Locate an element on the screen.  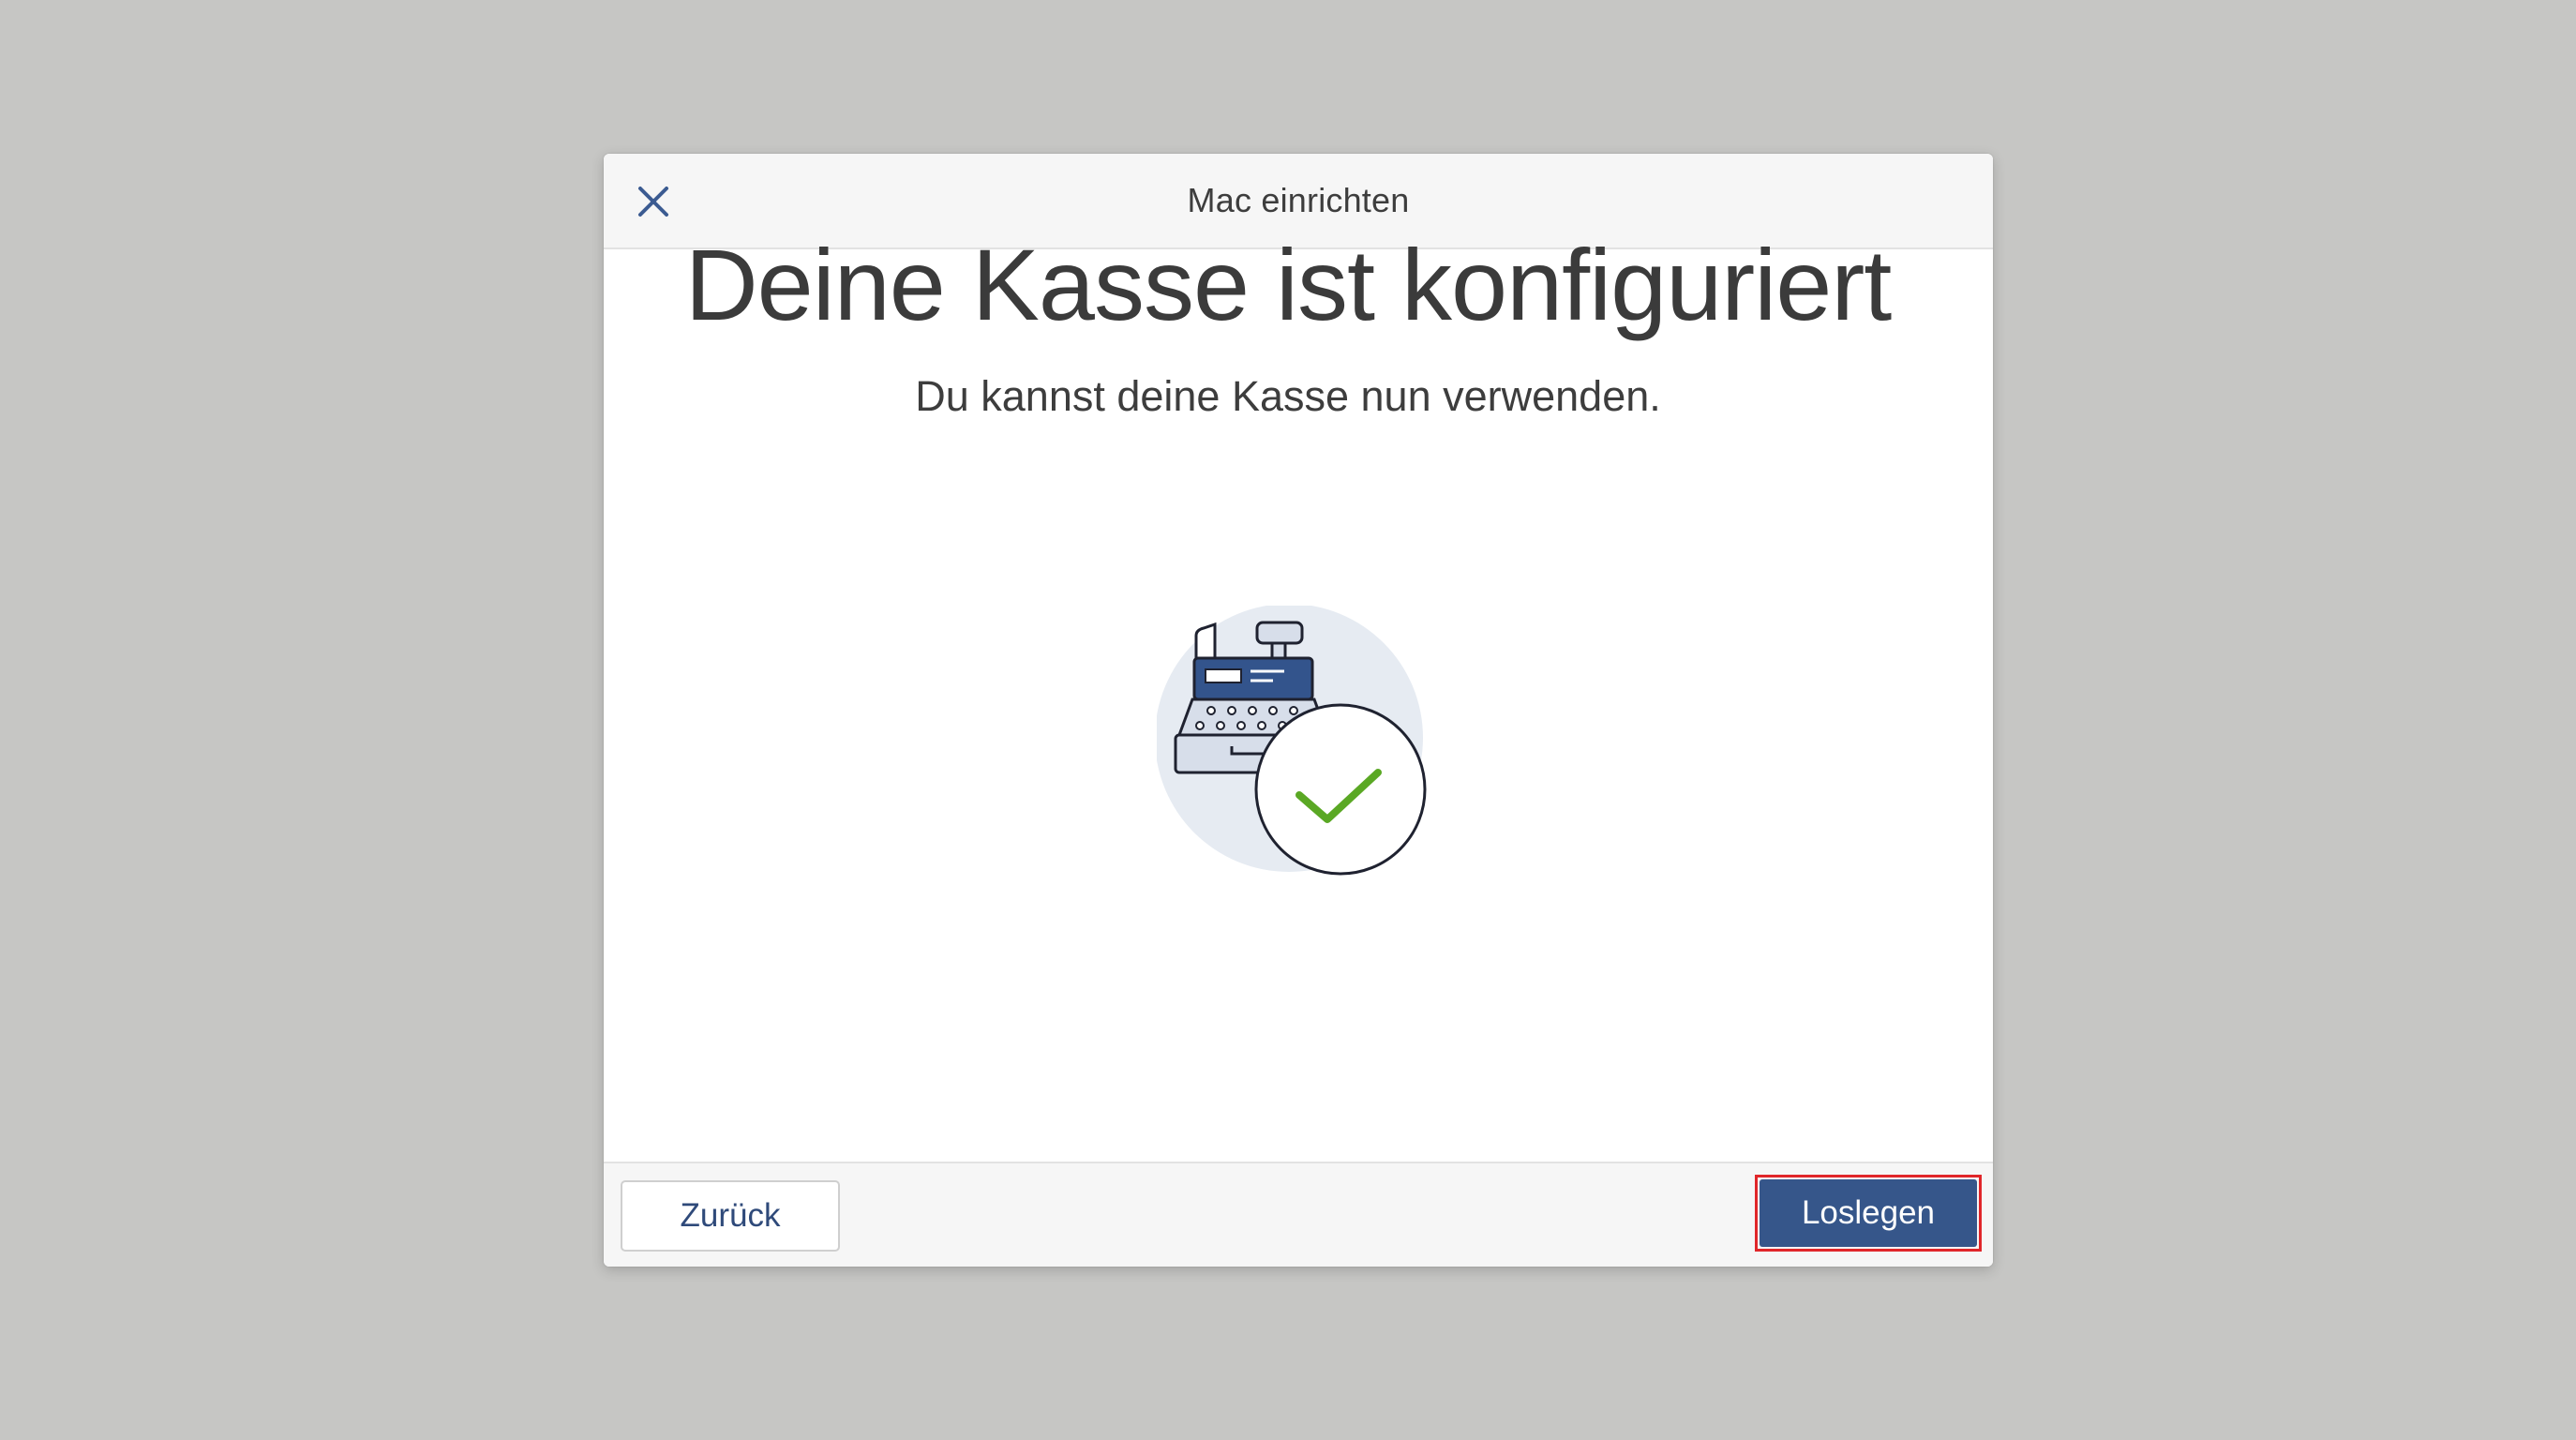
cash-register-check-icon is located at coordinates (1292, 741).